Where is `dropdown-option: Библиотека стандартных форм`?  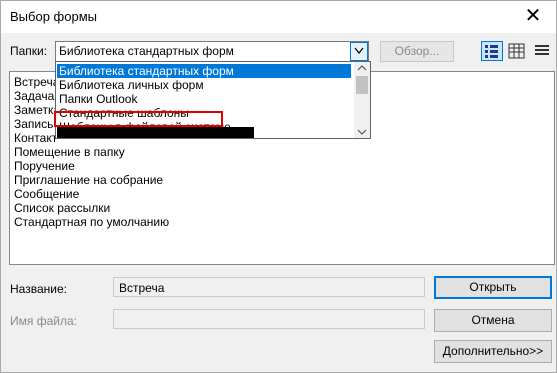 dropdown-option: Библиотека стандартных форм is located at coordinates (204, 71).